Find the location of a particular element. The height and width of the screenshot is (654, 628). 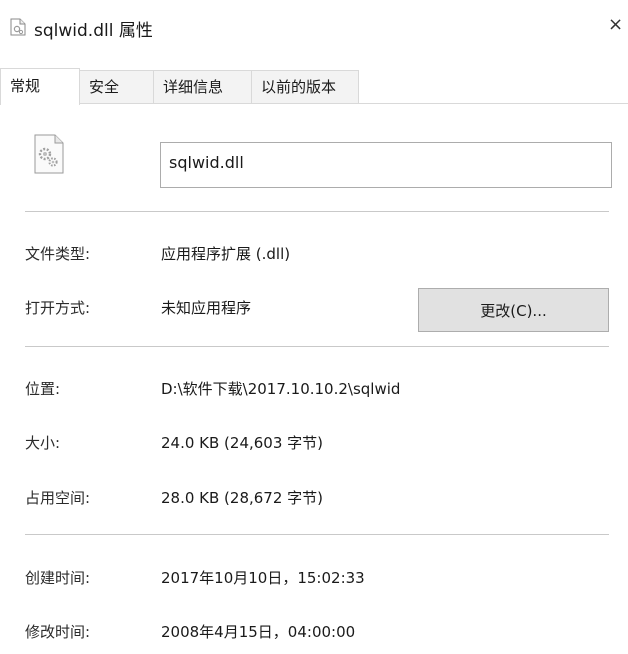

tab-general-label: 常规 is located at coordinates (25, 86).